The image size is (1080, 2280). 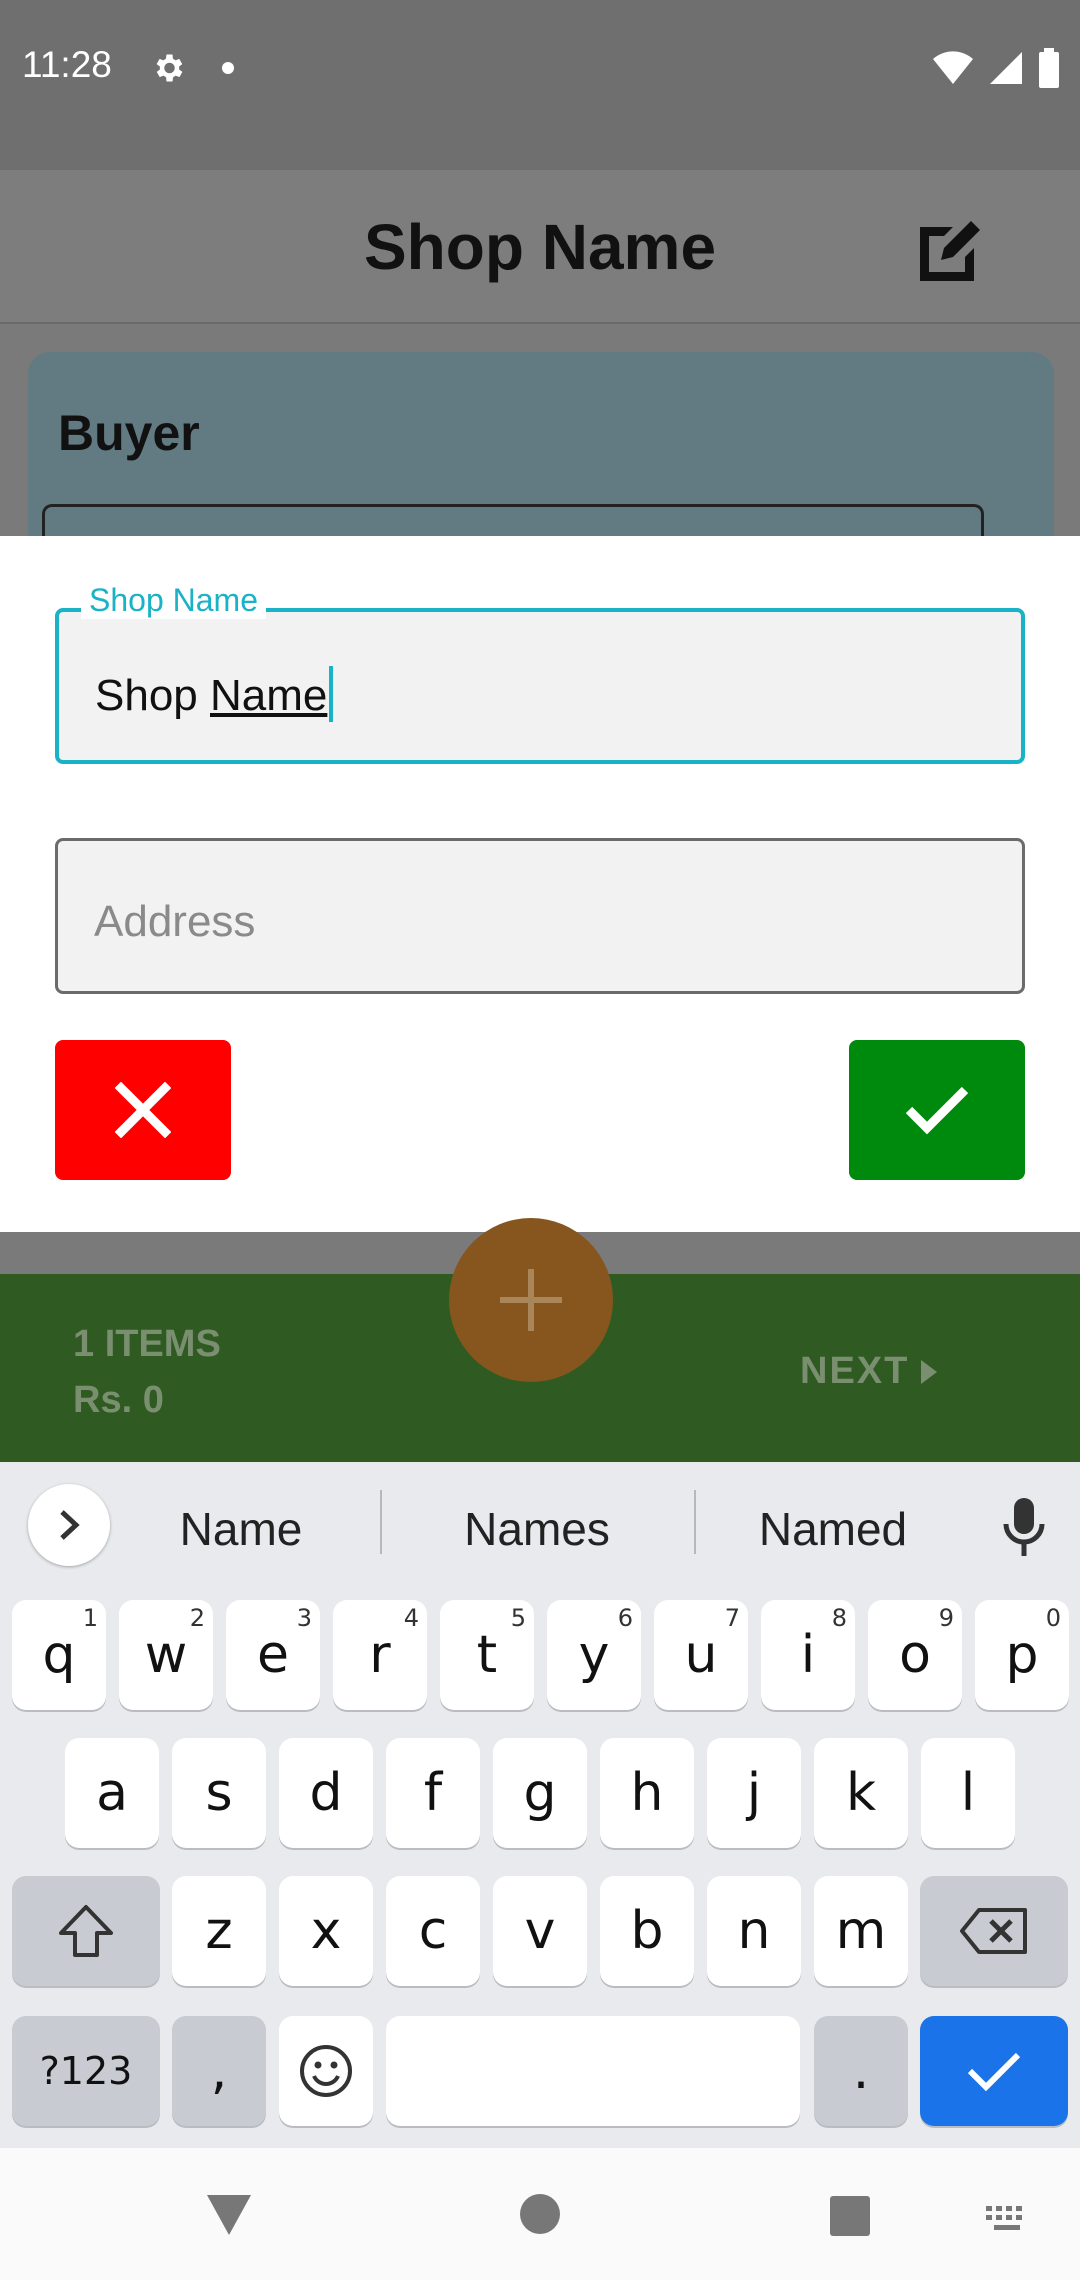 I want to click on key-f: f, so click(x=433, y=1793).